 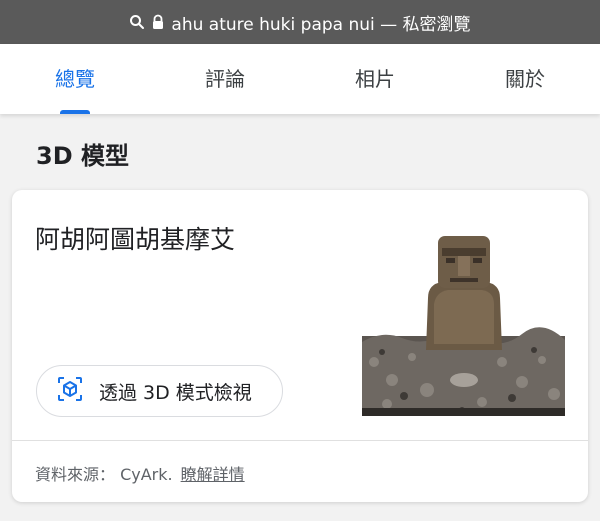 What do you see at coordinates (300, 440) in the screenshot?
I see `divider` at bounding box center [300, 440].